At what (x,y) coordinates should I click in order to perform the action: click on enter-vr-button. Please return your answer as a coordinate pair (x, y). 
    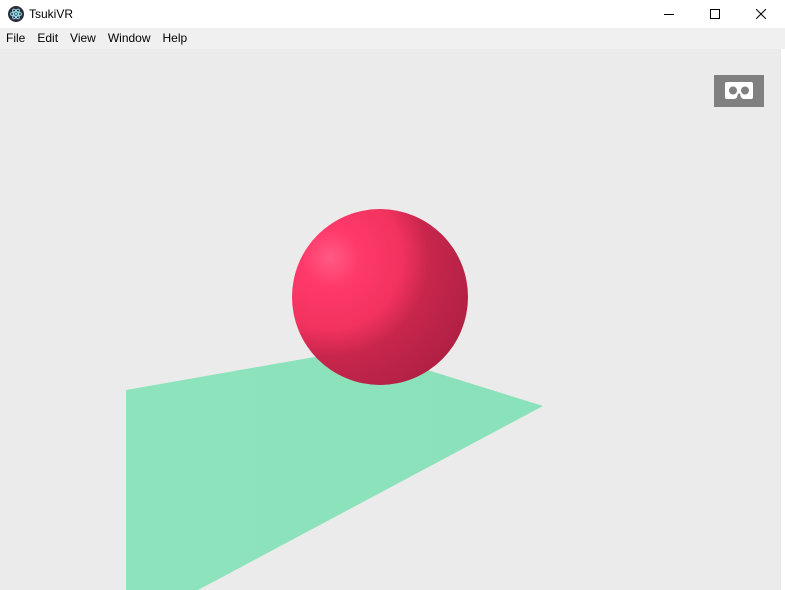
    Looking at the image, I should click on (739, 91).